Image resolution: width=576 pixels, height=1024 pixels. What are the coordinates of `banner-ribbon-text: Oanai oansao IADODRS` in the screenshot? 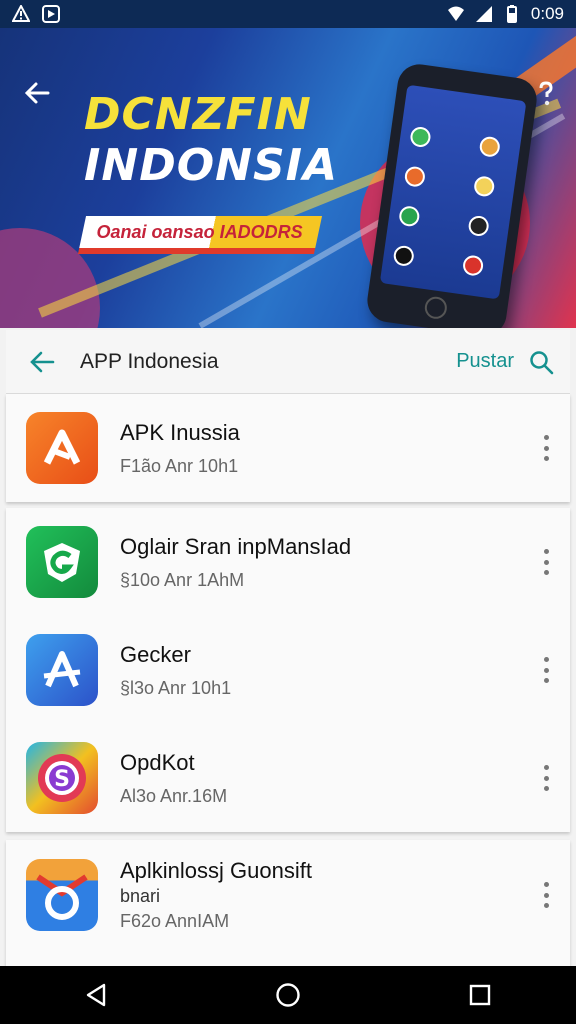 It's located at (199, 231).